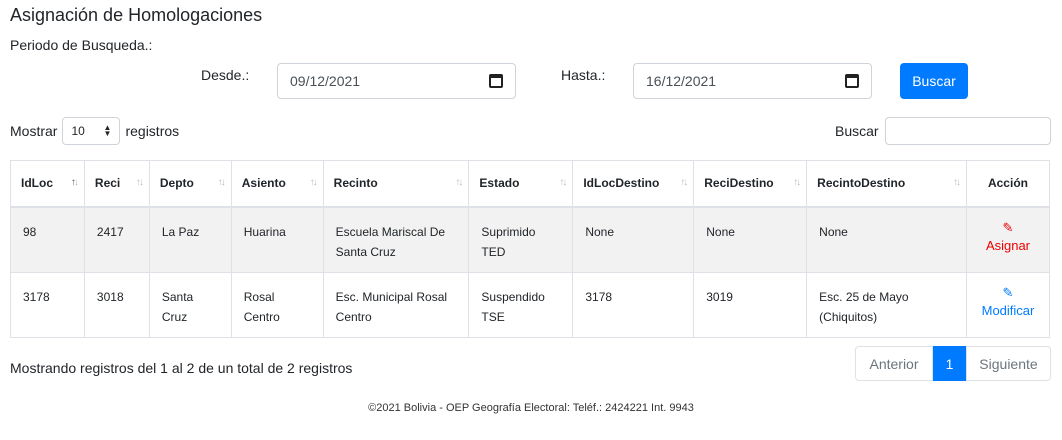  What do you see at coordinates (739, 183) in the screenshot?
I see `column-header-label: ReciDestino` at bounding box center [739, 183].